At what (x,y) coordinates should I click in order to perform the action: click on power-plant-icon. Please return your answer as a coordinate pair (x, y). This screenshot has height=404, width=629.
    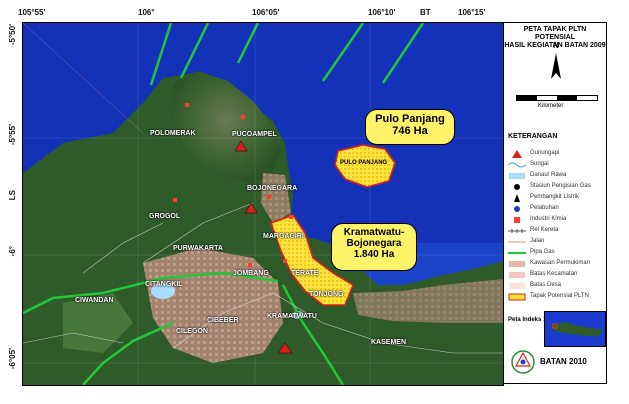
    Looking at the image, I should click on (517, 198).